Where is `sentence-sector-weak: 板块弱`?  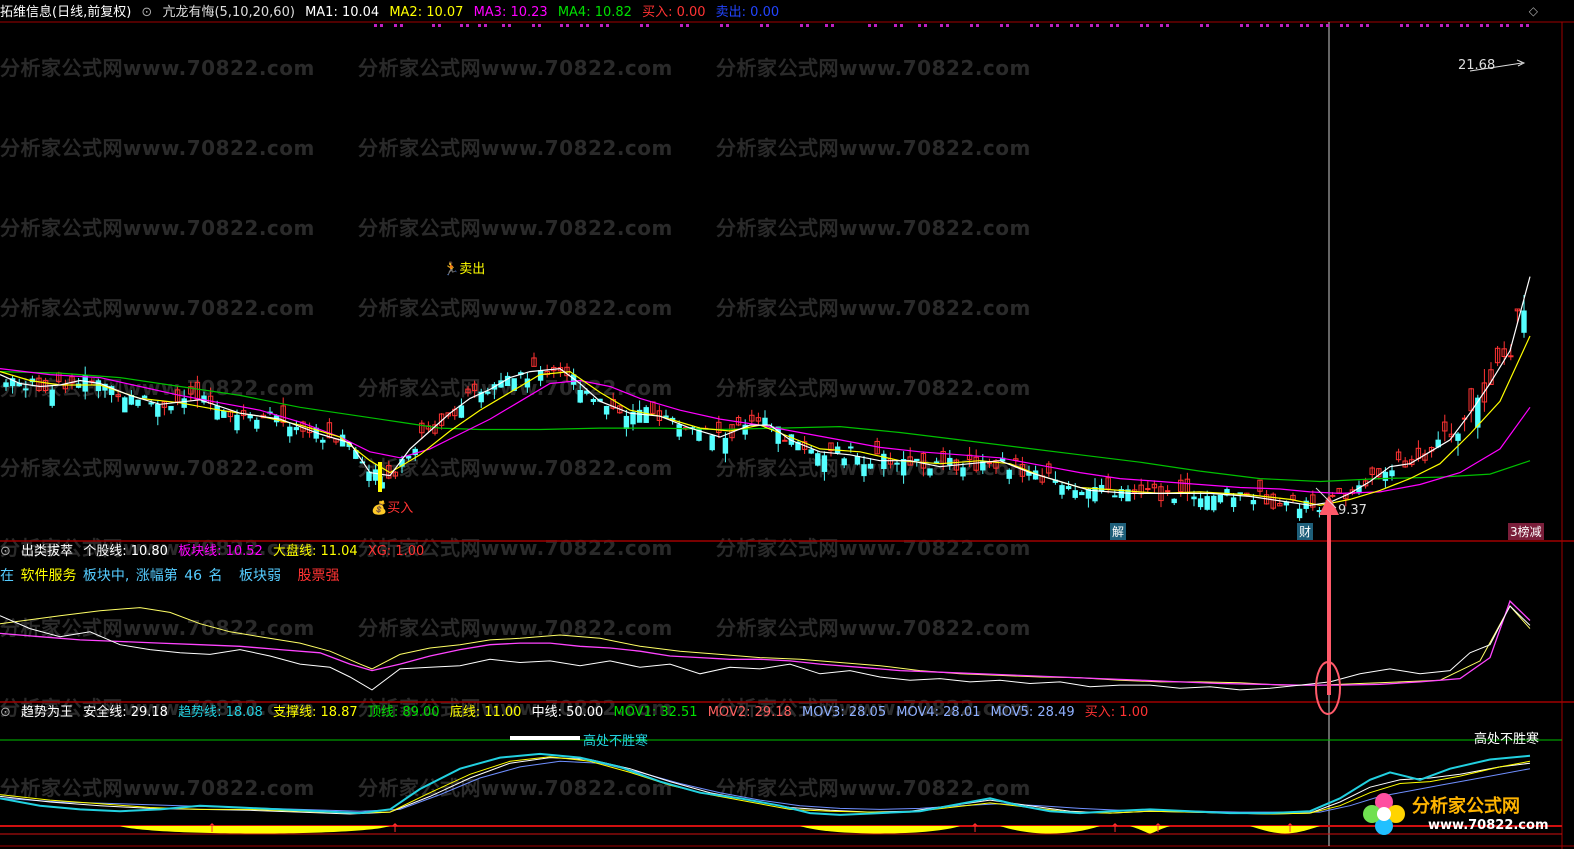 sentence-sector-weak: 板块弱 is located at coordinates (260, 576).